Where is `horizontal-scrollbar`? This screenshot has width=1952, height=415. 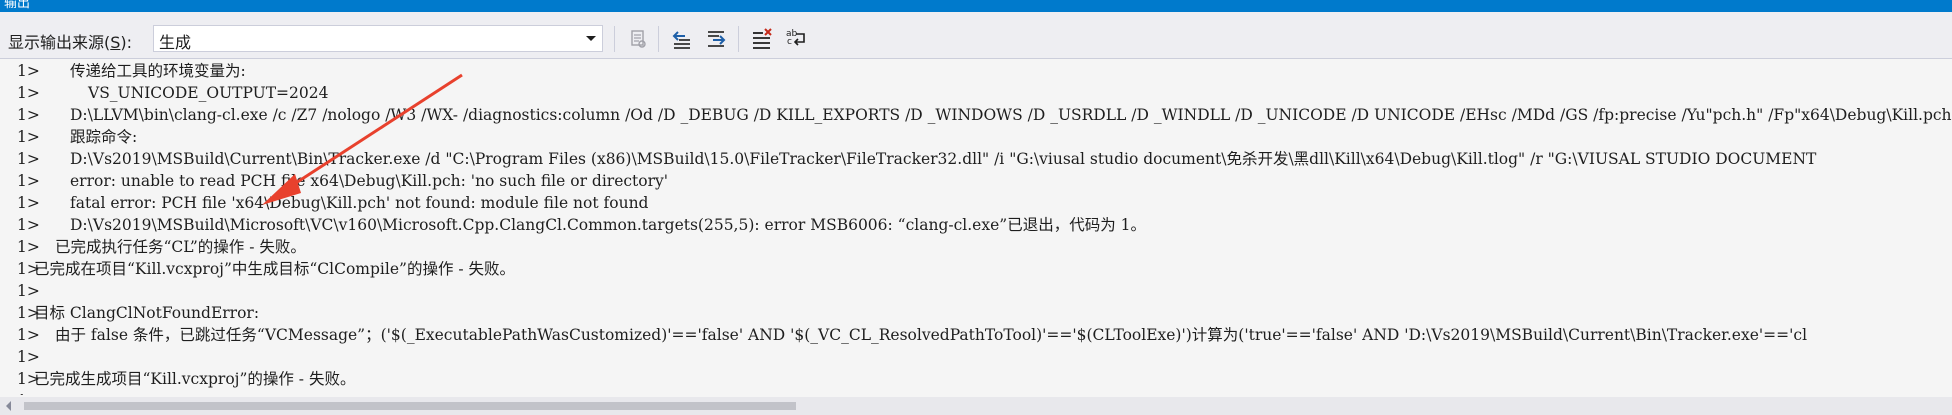 horizontal-scrollbar is located at coordinates (976, 406).